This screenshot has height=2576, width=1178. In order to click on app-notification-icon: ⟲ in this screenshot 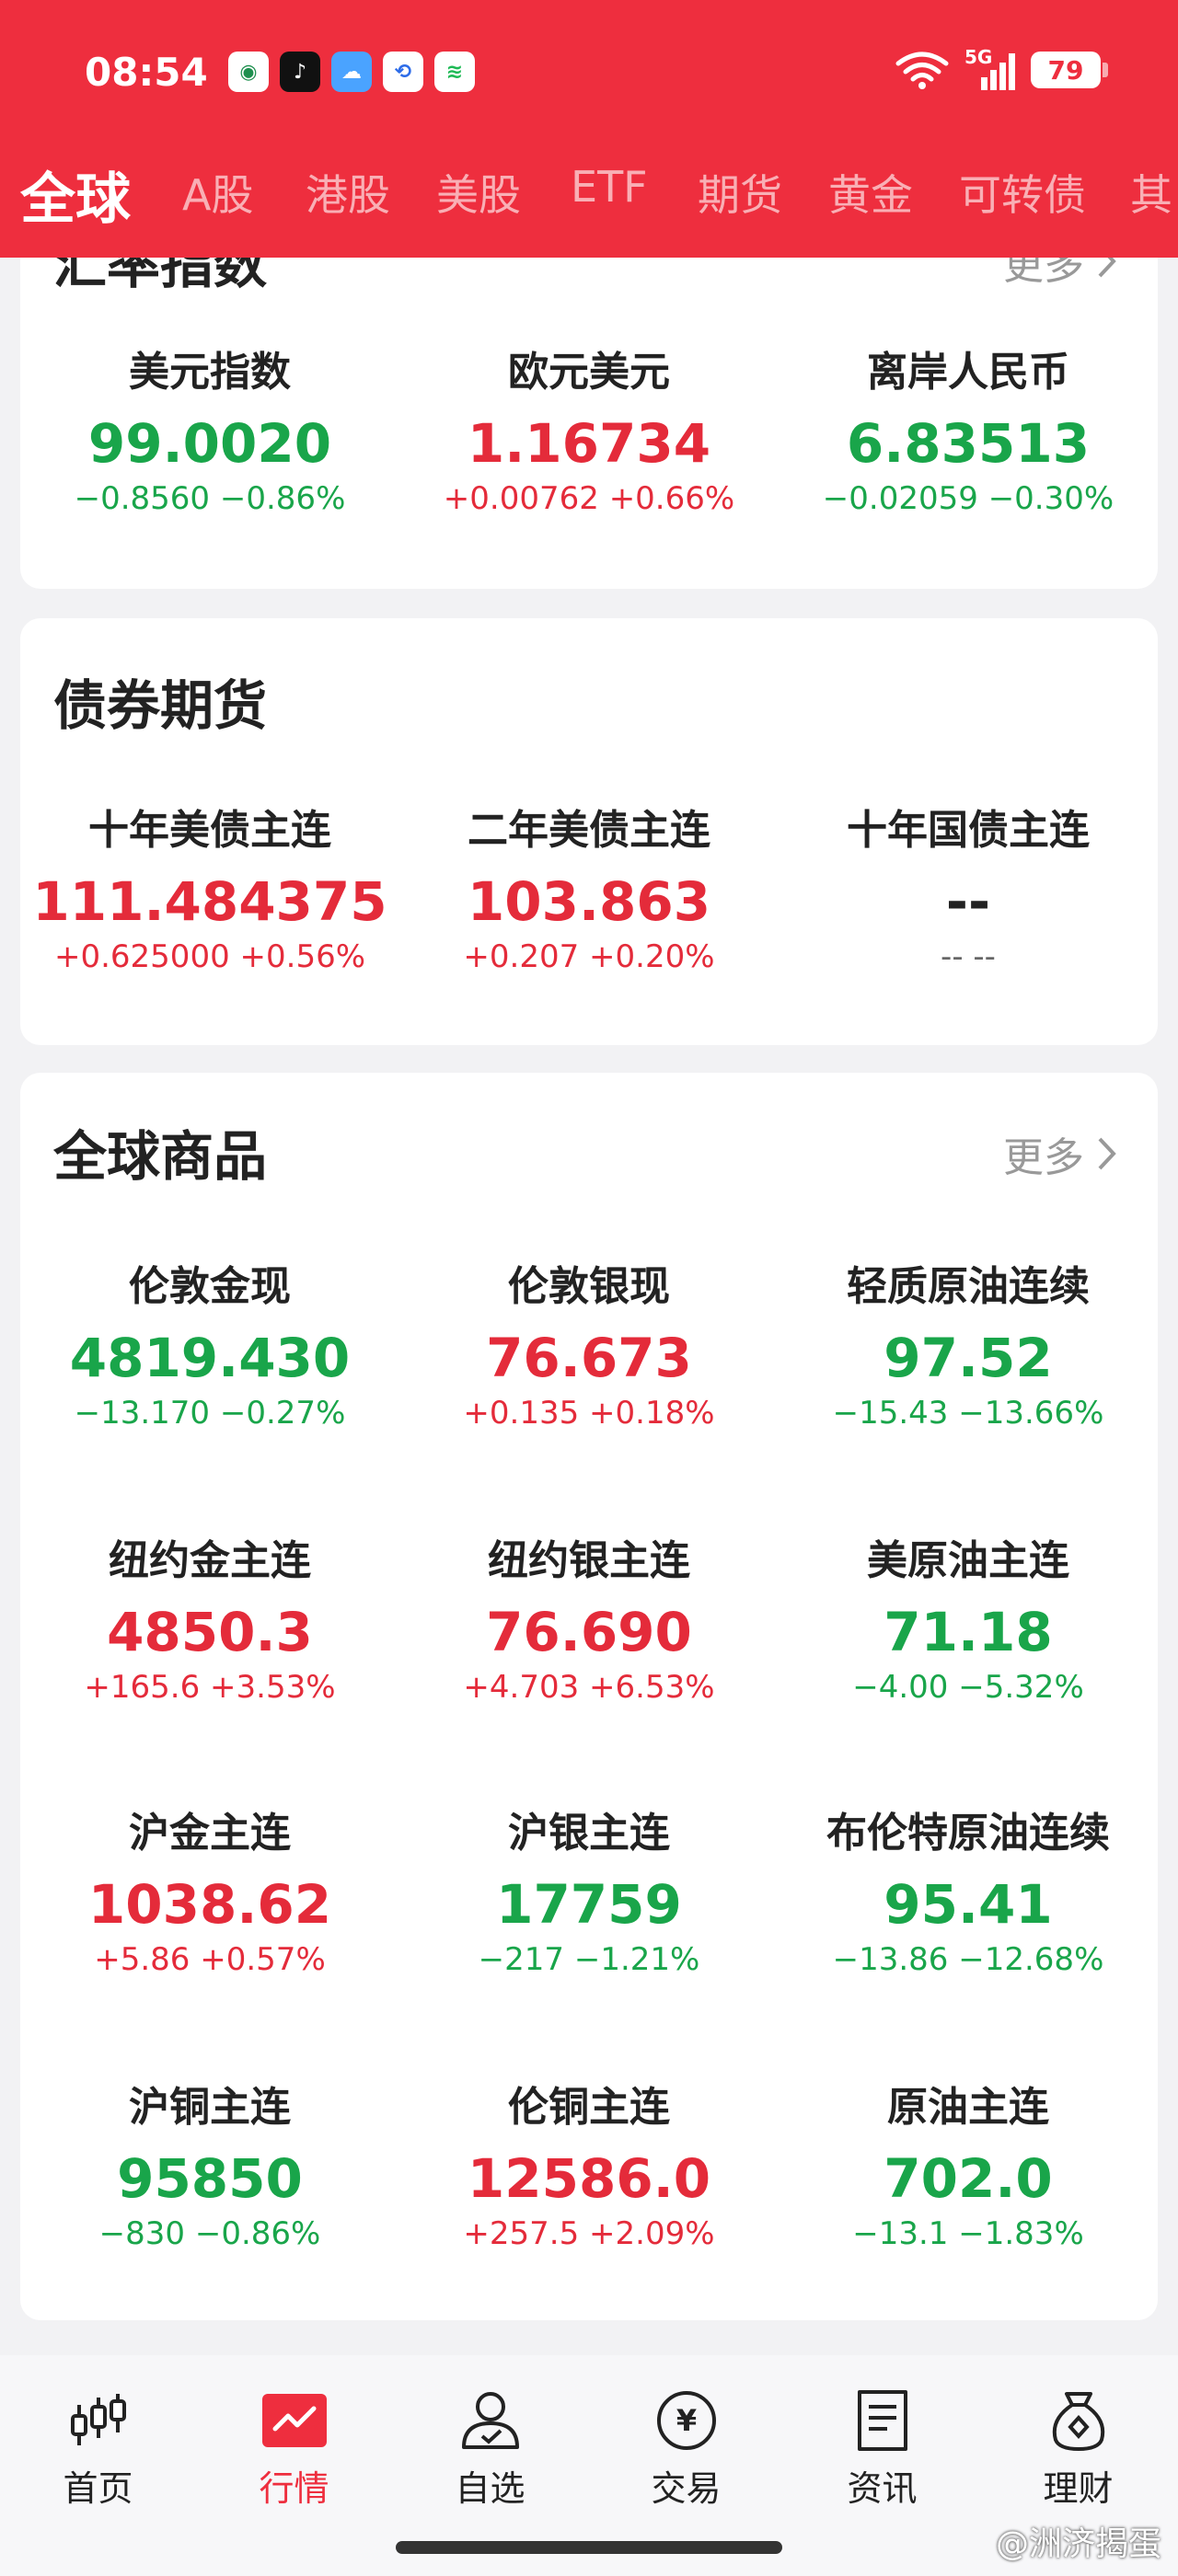, I will do `click(403, 72)`.